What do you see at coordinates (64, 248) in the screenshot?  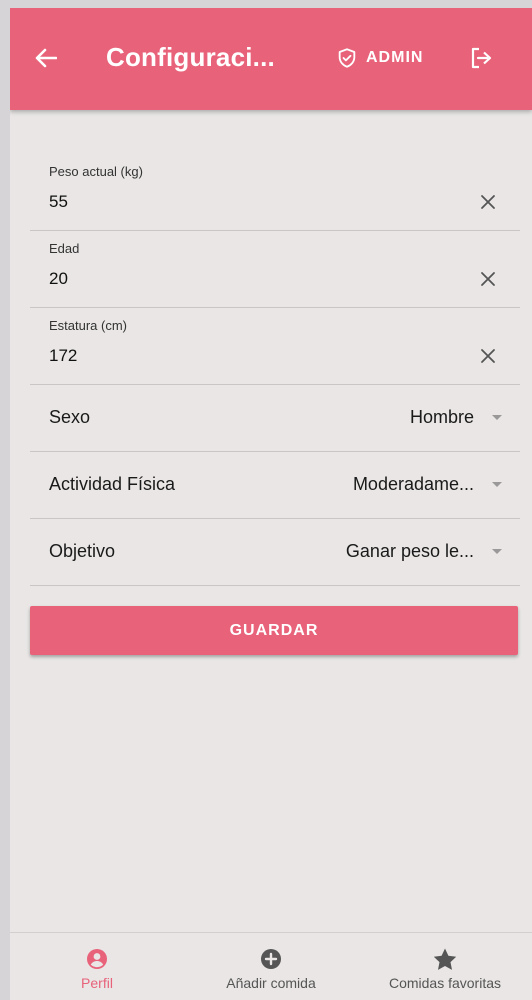 I see `age-label: Edad` at bounding box center [64, 248].